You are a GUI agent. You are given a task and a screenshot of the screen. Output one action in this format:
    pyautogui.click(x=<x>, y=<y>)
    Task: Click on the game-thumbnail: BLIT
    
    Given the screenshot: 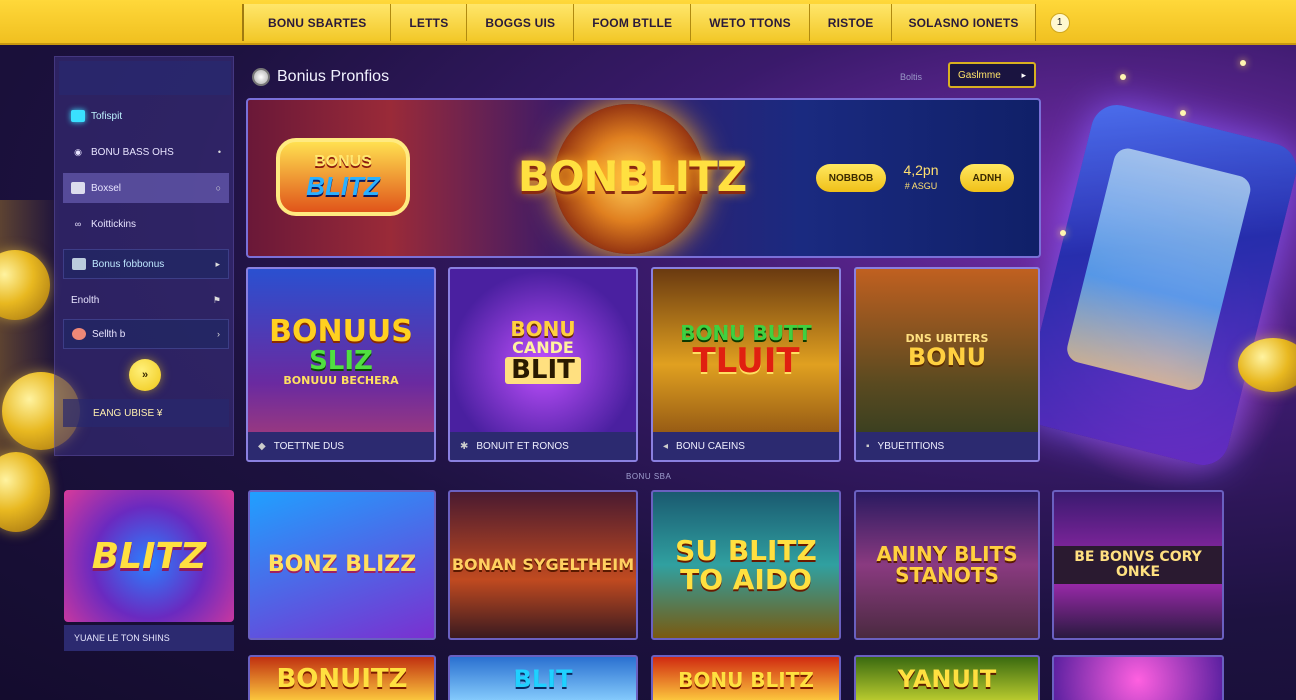 What is the action you would take?
    pyautogui.click(x=543, y=677)
    